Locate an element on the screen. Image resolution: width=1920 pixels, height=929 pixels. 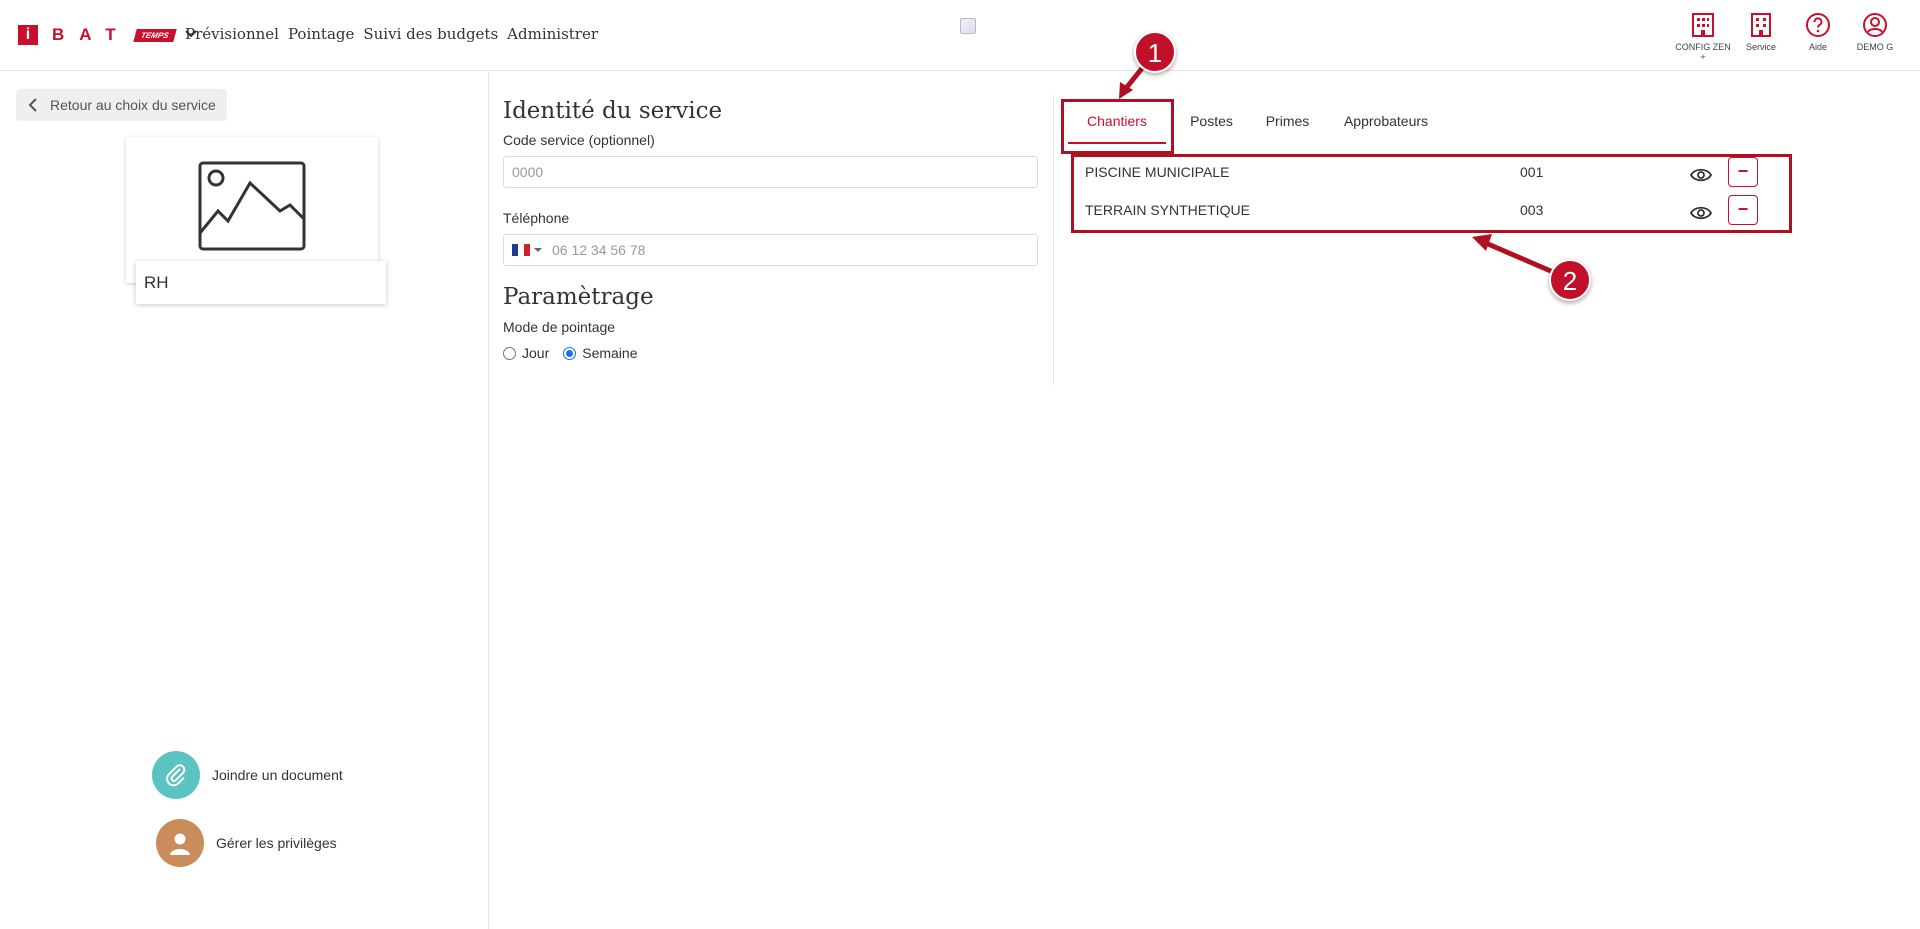
code-label: Code service (optionnel) is located at coordinates (579, 140).